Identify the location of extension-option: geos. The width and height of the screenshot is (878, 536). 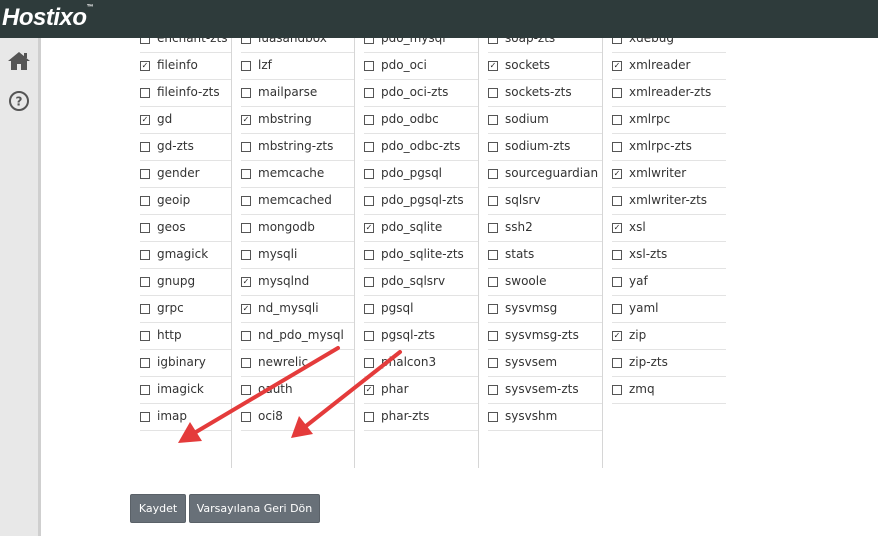
(185, 228).